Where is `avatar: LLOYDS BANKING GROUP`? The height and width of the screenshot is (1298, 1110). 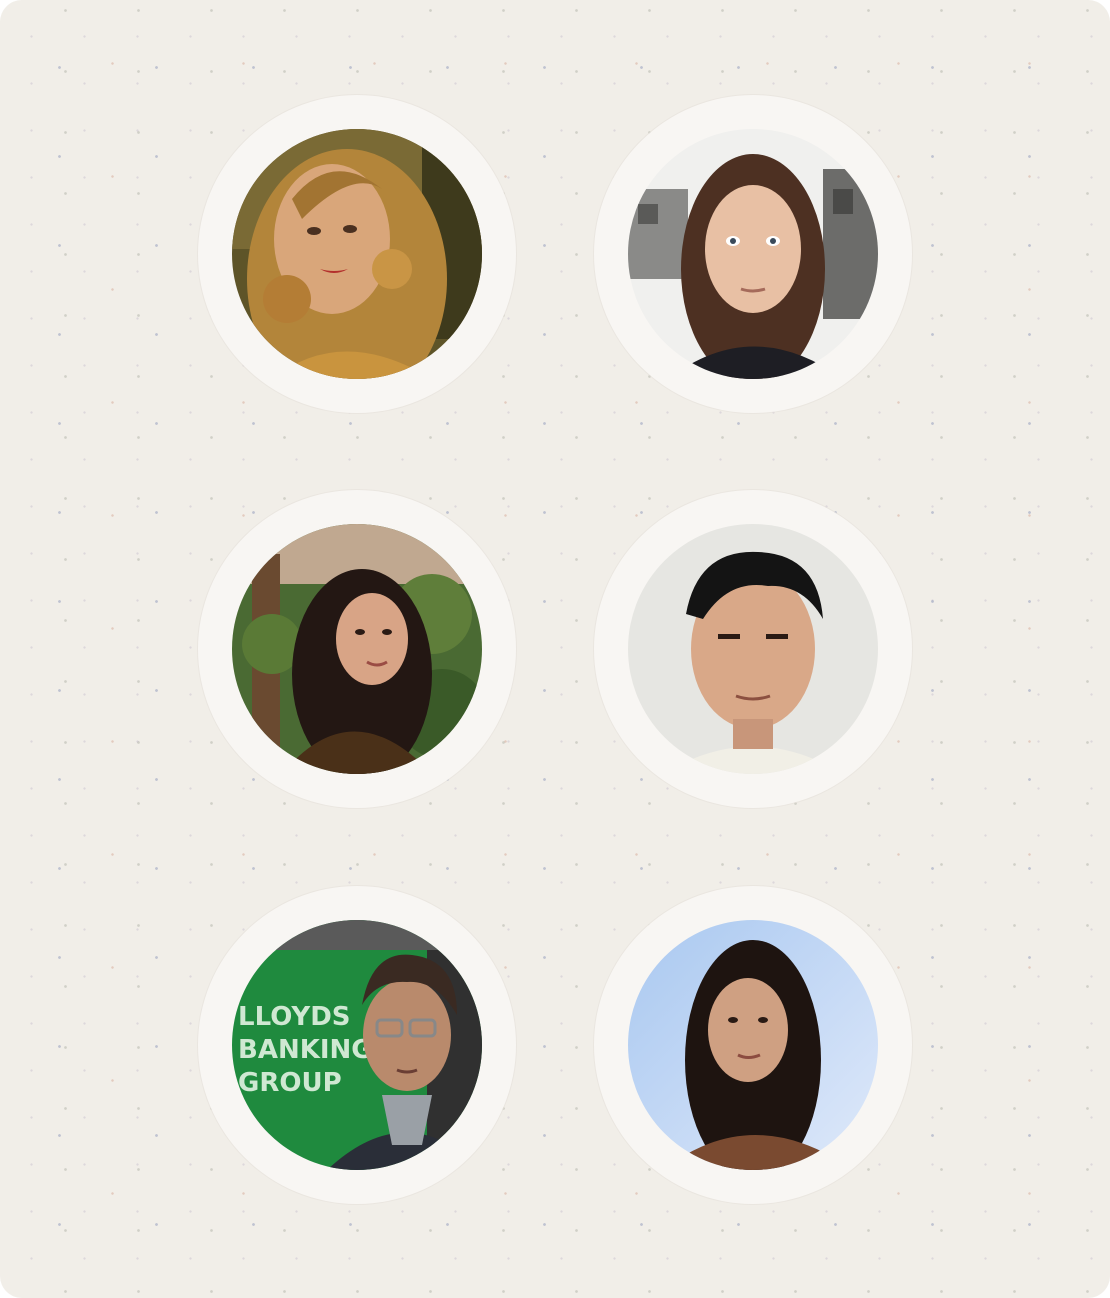
avatar: LLOYDS BANKING GROUP is located at coordinates (357, 1045).